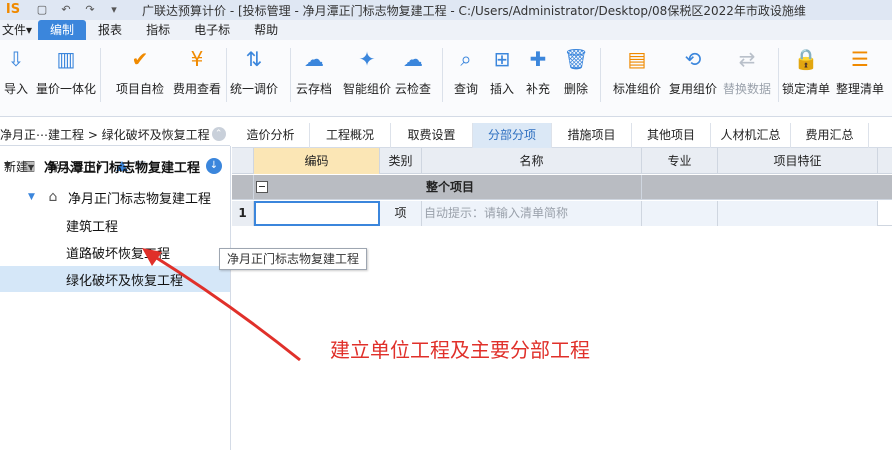 This screenshot has height=450, width=892. Describe the element at coordinates (253, 89) in the screenshot. I see `ribbon-button-label: 统一调价` at that location.